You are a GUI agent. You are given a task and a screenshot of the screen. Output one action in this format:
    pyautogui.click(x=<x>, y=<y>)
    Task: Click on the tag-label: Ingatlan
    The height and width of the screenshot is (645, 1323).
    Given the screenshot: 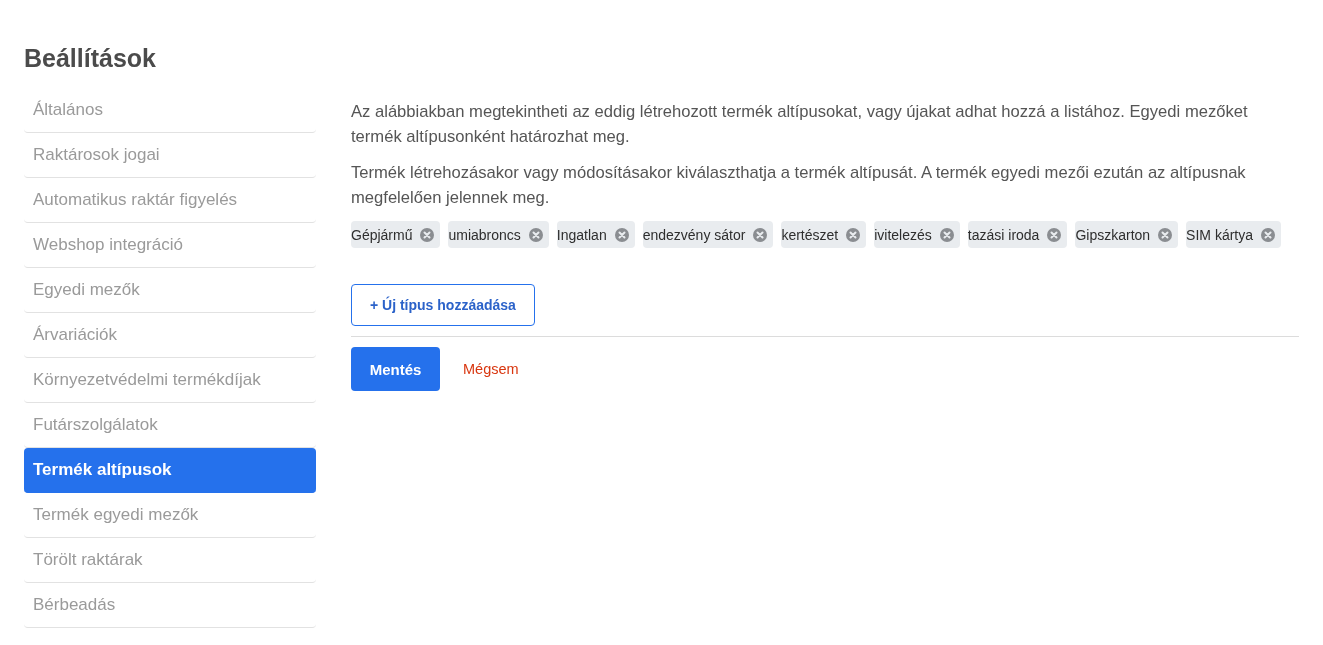 What is the action you would take?
    pyautogui.click(x=581, y=234)
    